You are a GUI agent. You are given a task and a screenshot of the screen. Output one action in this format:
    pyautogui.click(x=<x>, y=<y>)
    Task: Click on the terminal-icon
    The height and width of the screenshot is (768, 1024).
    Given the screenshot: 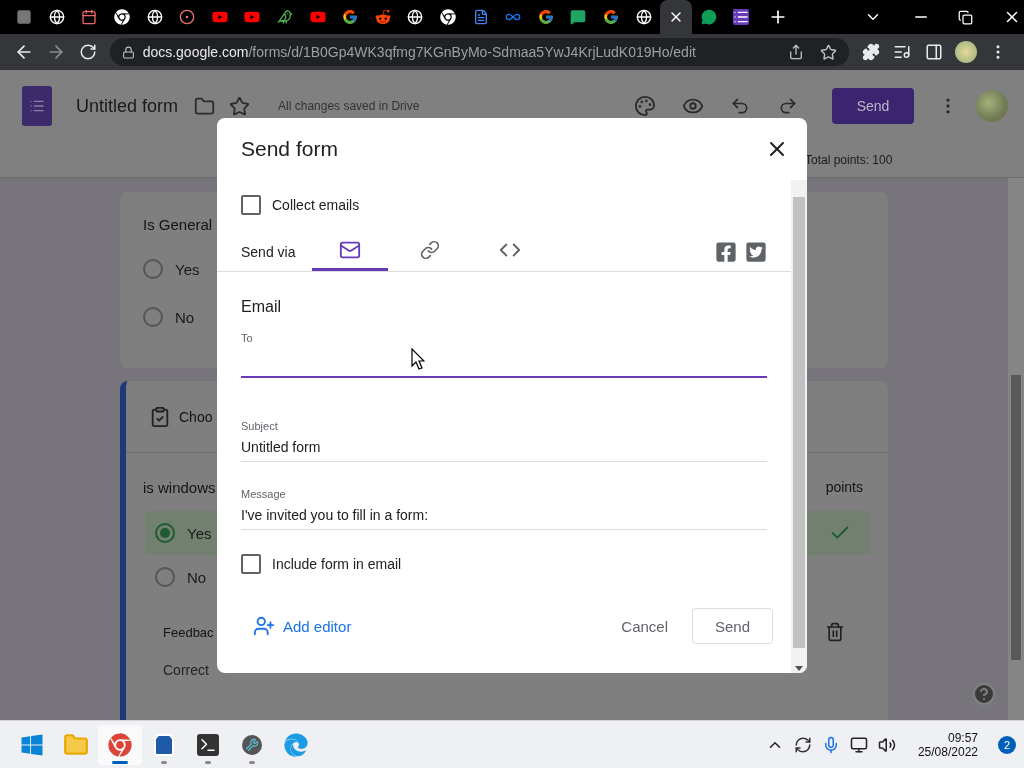 What is the action you would take?
    pyautogui.click(x=208, y=744)
    